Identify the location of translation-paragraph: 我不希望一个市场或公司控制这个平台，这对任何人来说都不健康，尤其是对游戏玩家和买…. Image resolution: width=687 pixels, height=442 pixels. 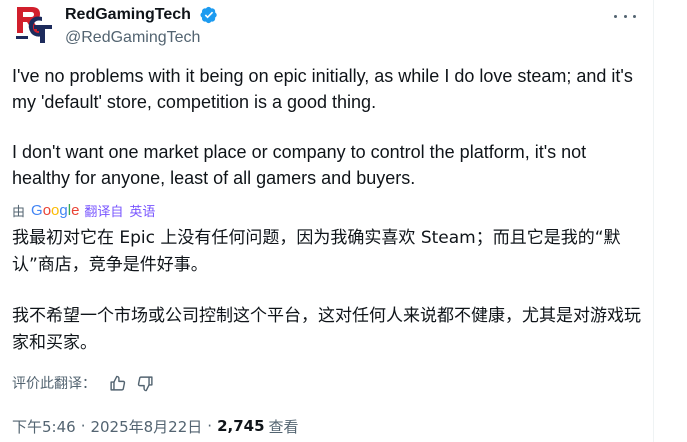
(326, 329).